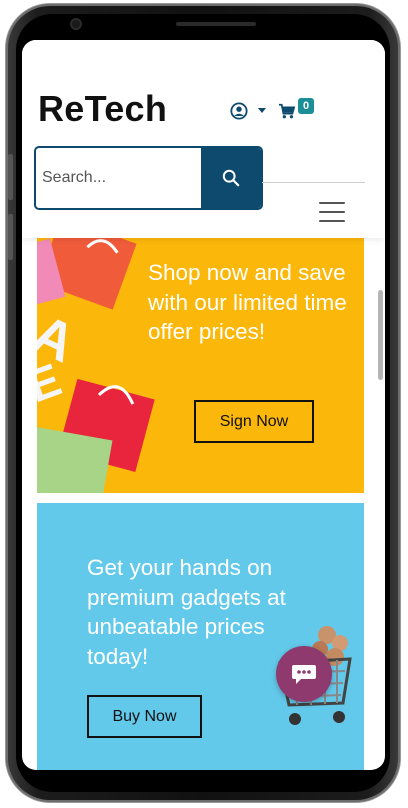 The height and width of the screenshot is (808, 408). I want to click on sign-now-button: Sign Now, so click(254, 421).